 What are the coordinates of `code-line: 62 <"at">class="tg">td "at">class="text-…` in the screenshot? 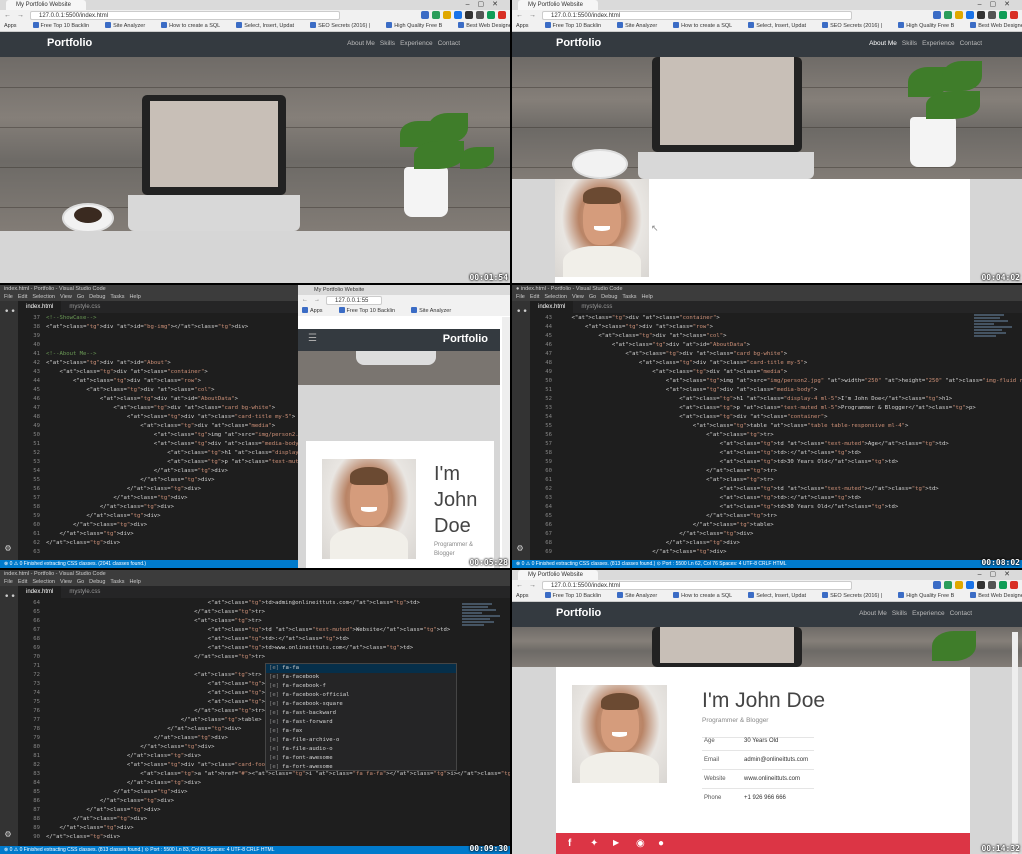 It's located at (776, 489).